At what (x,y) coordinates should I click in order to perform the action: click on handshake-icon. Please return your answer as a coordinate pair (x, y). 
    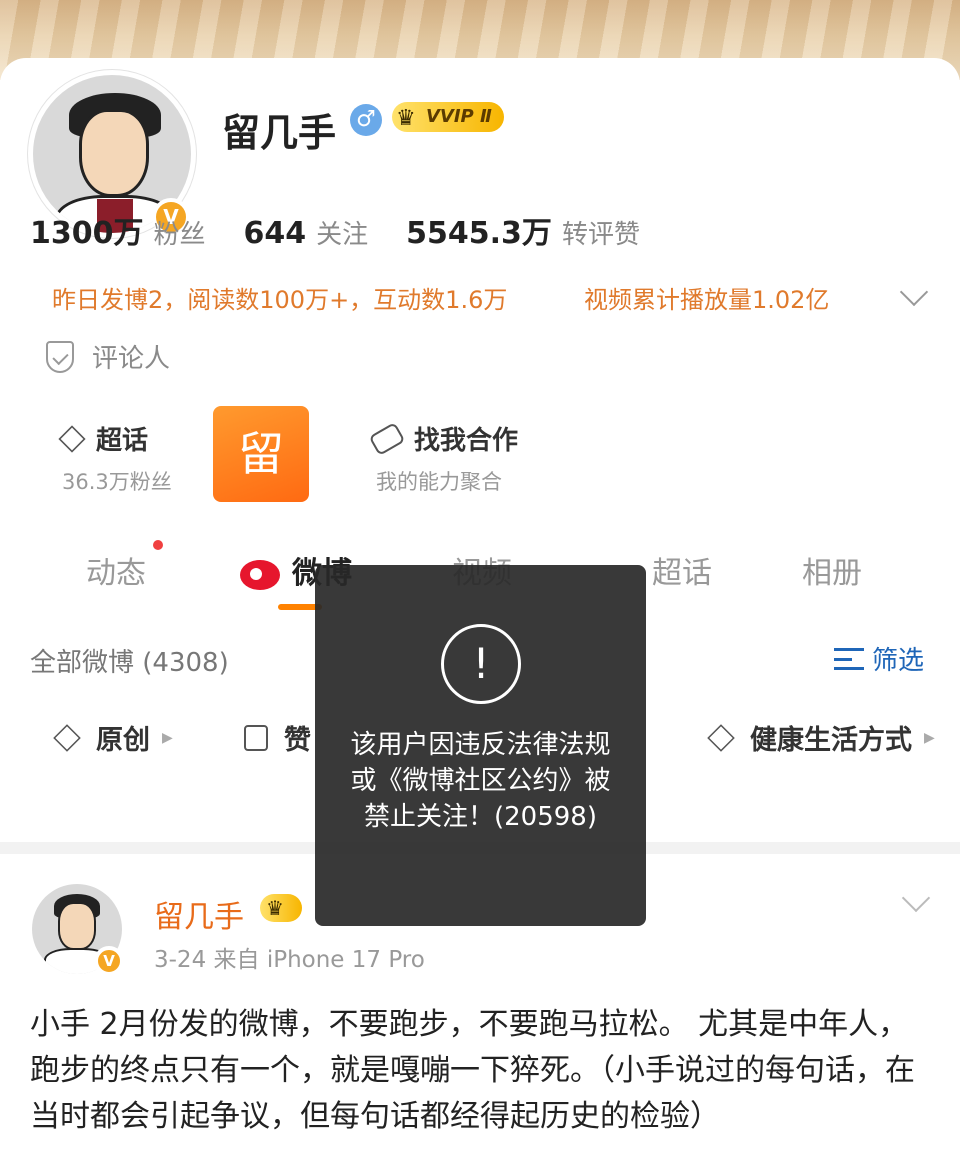
    Looking at the image, I should click on (387, 438).